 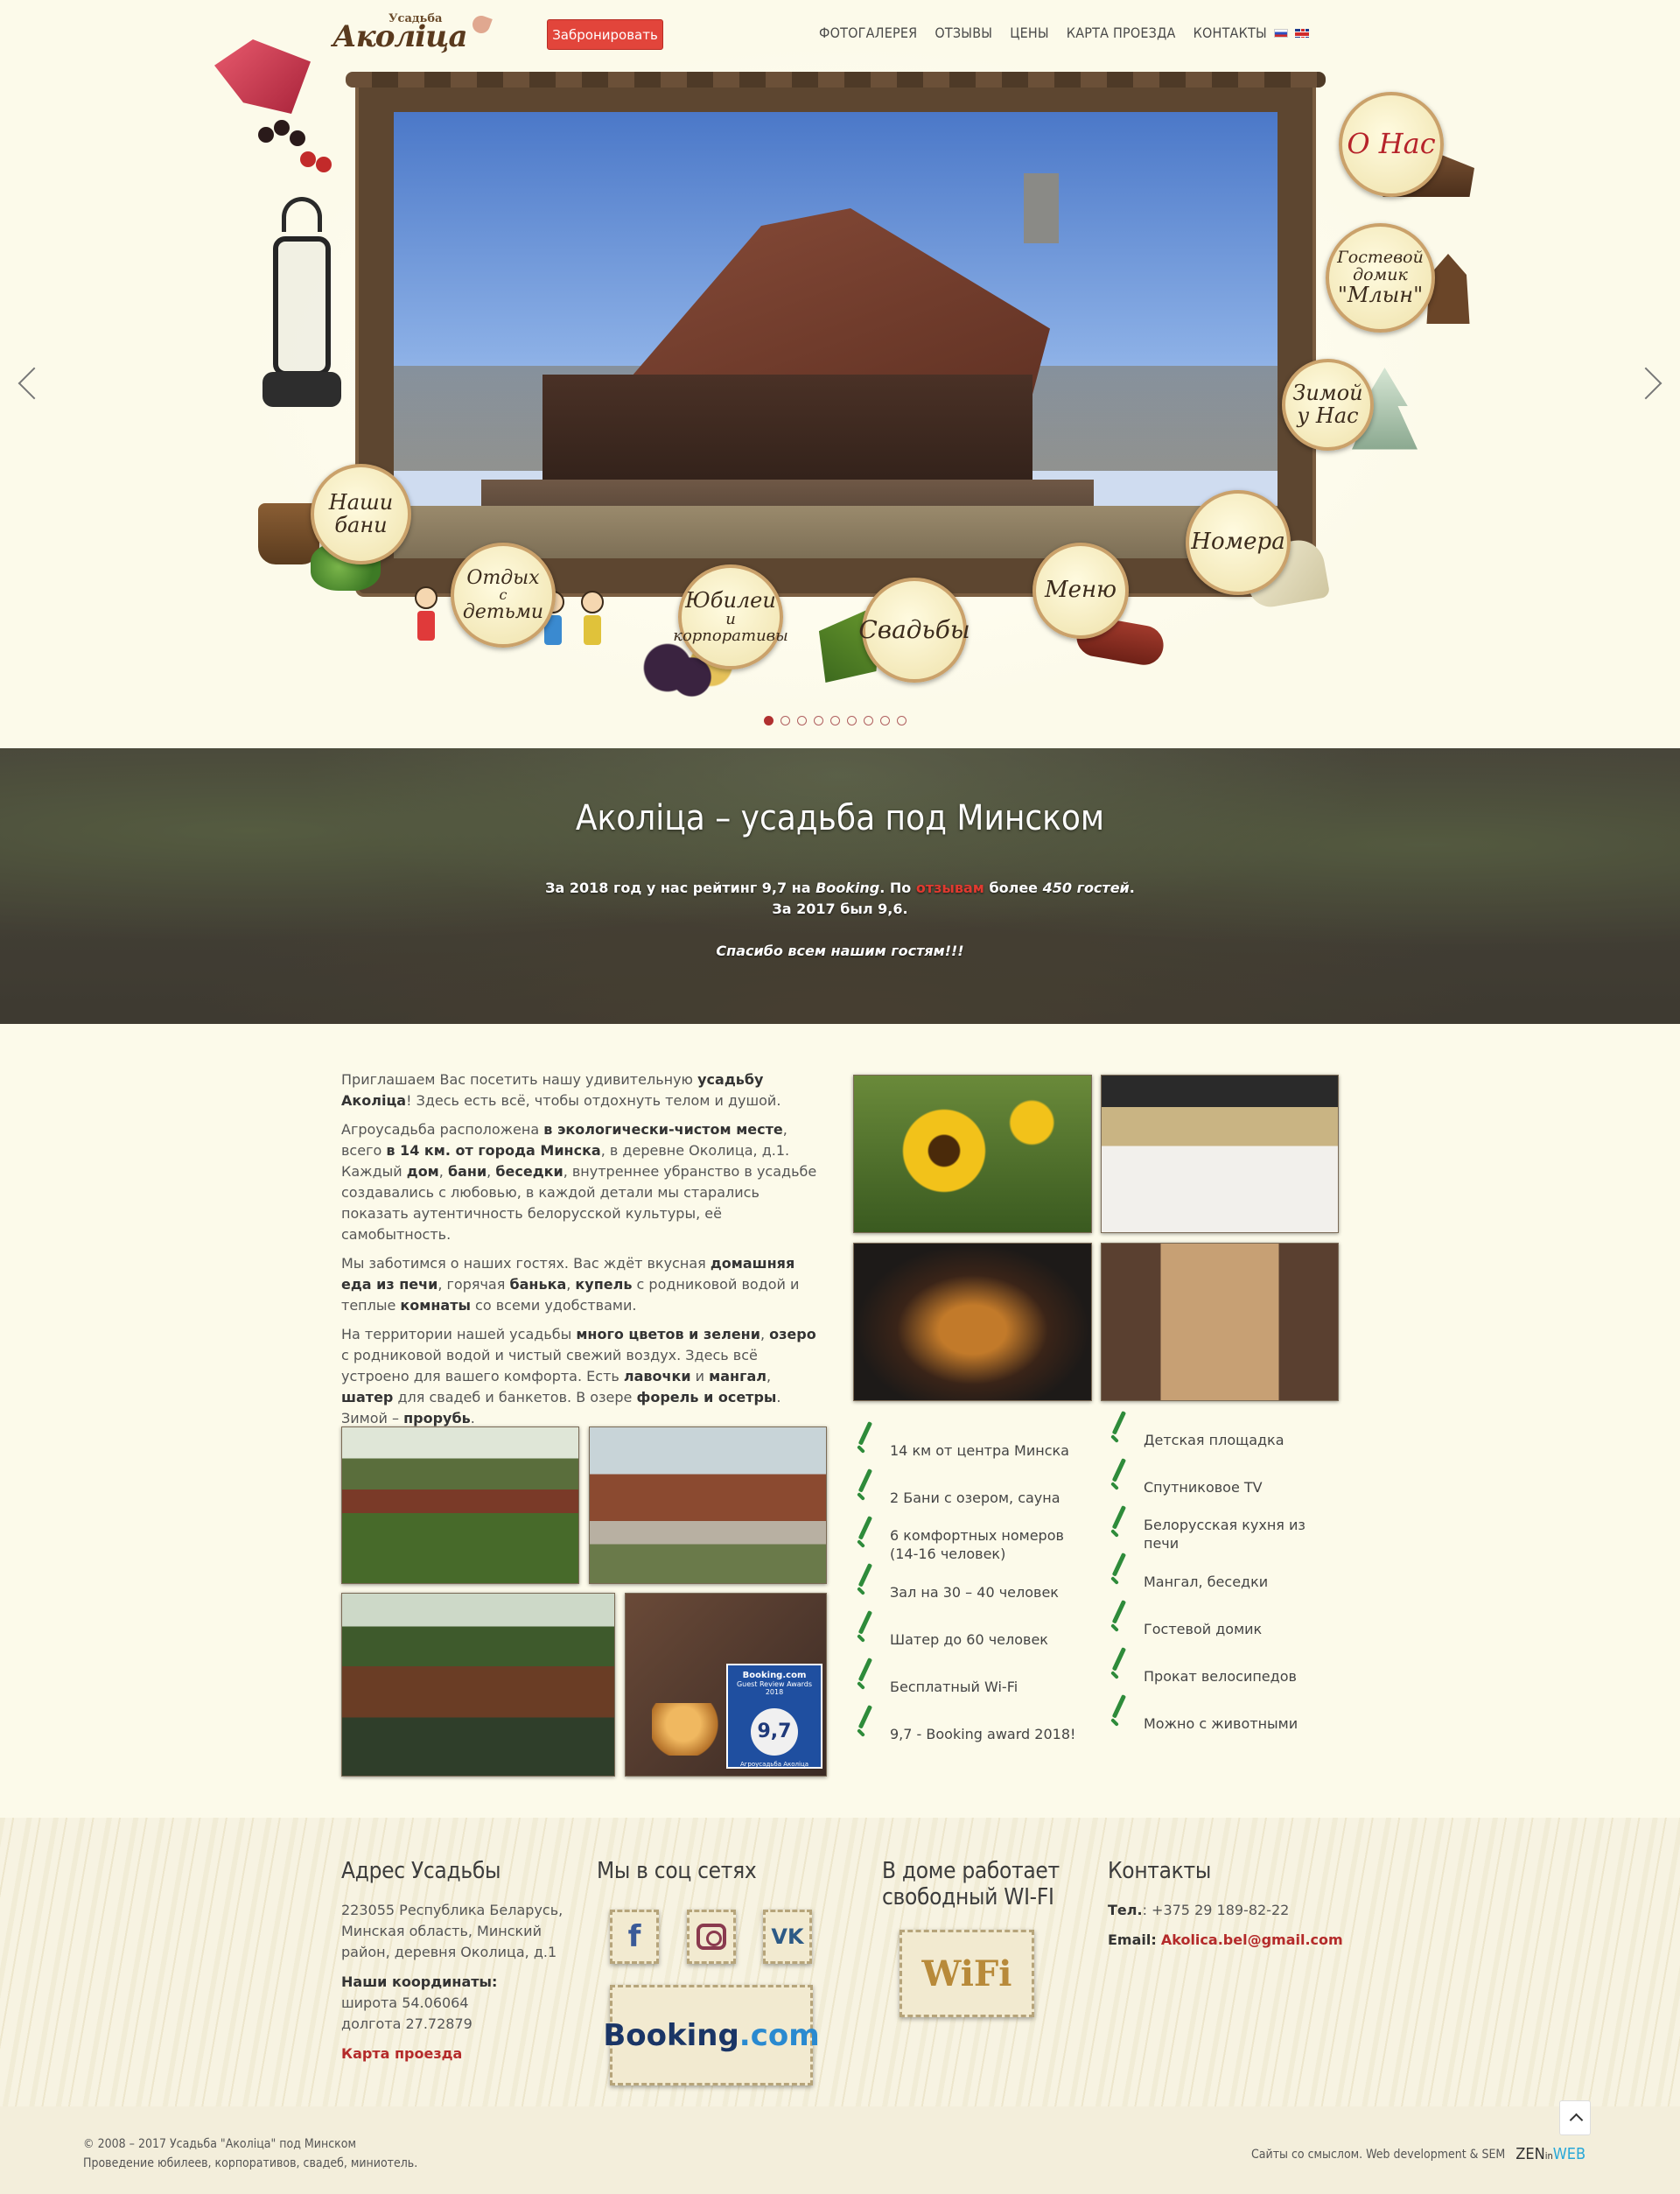 I want to click on logo: Усадьба Аколіца, so click(x=415, y=34).